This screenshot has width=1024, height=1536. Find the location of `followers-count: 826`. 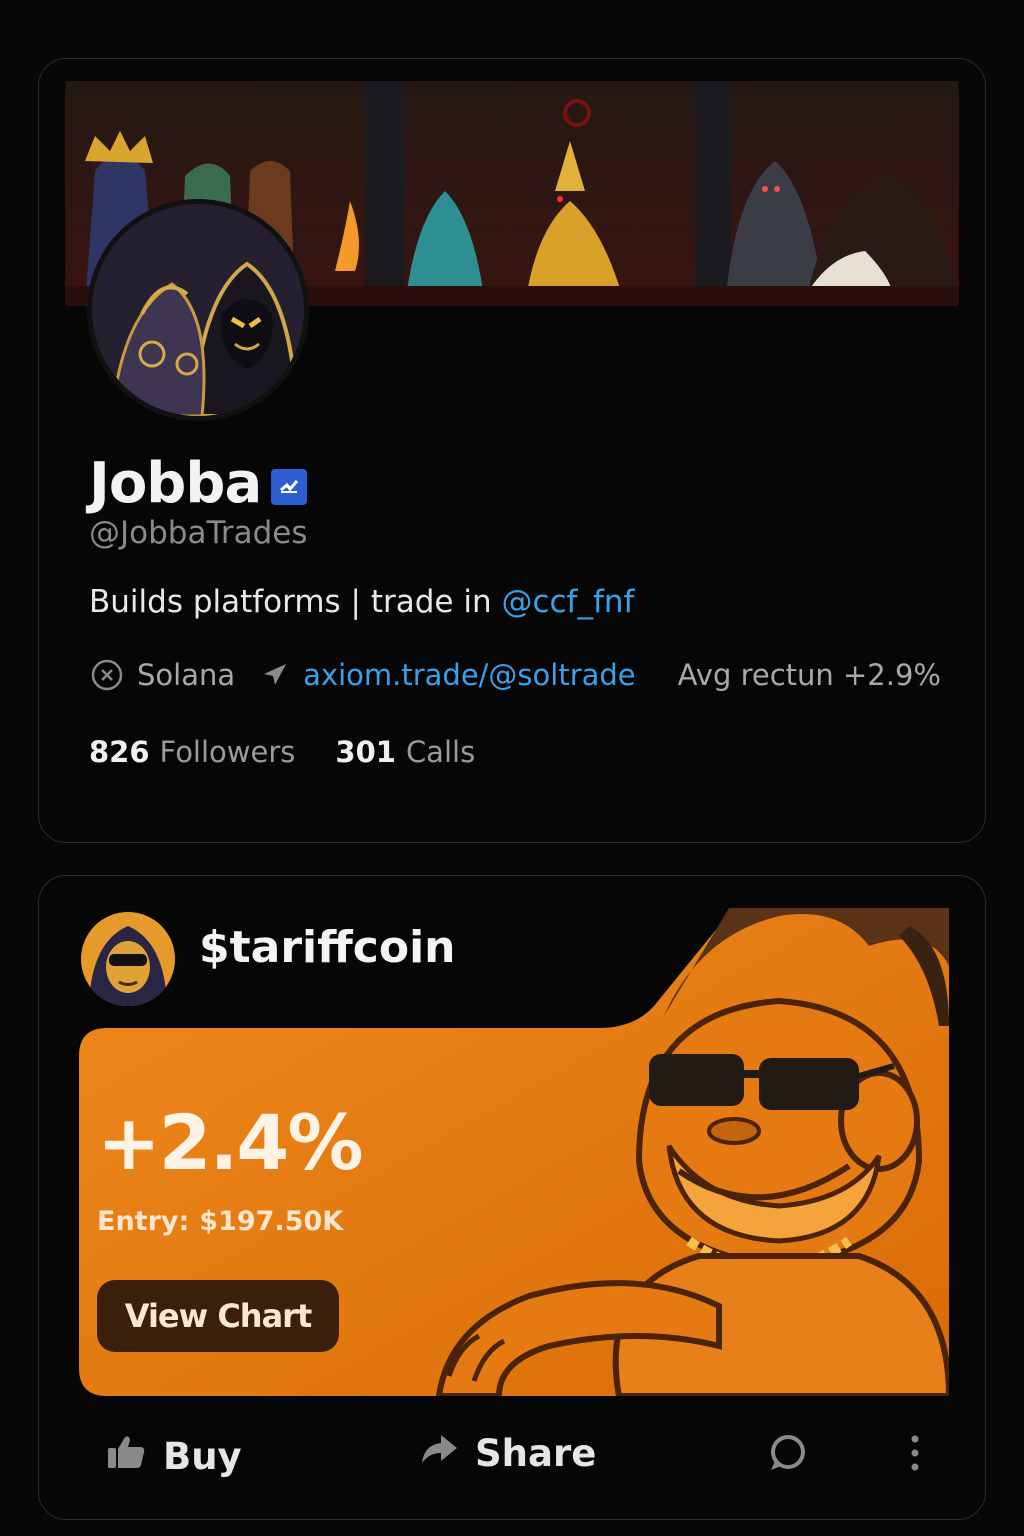

followers-count: 826 is located at coordinates (119, 752).